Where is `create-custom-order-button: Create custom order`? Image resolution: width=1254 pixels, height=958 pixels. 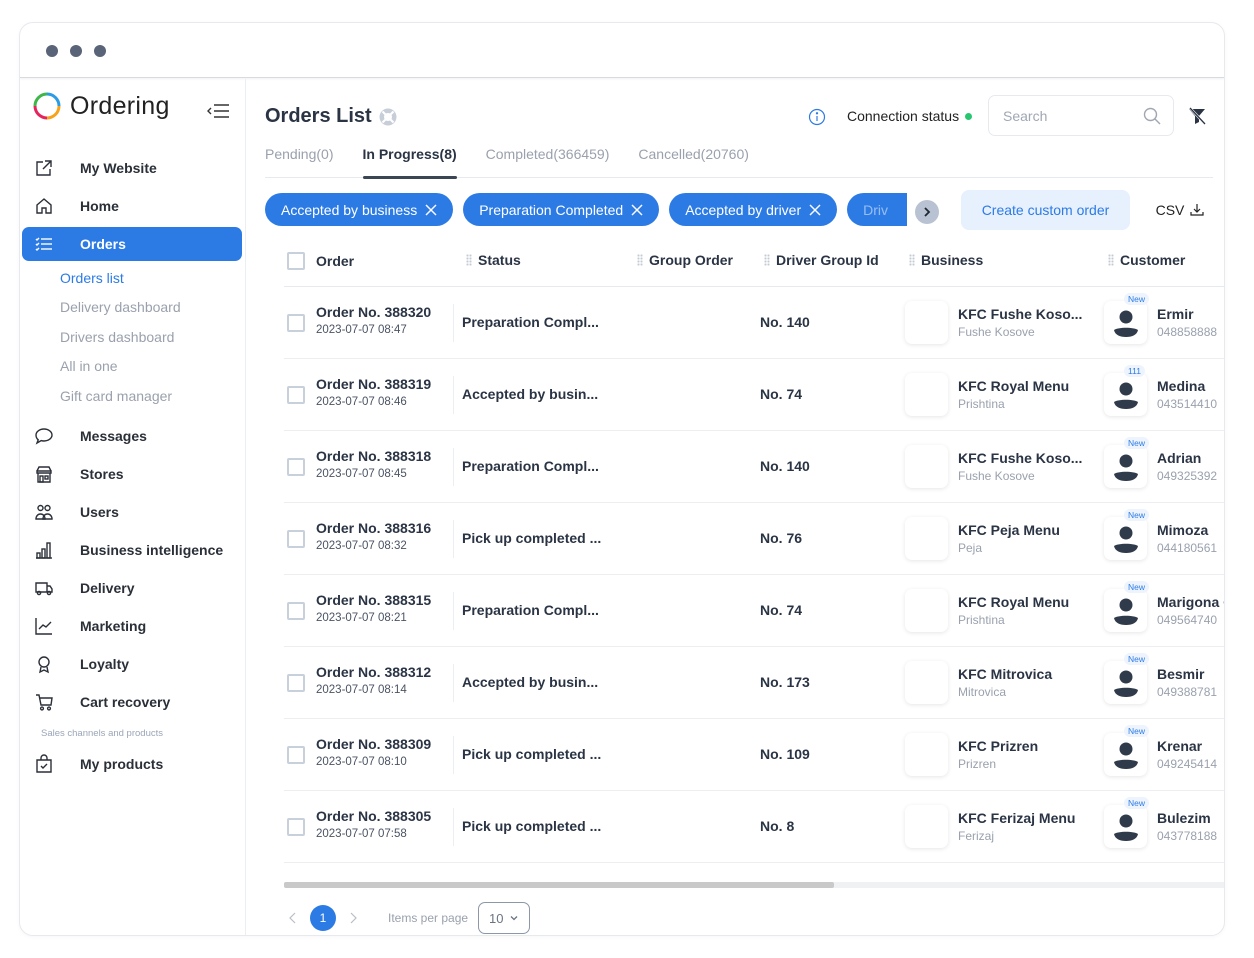
create-custom-order-button: Create custom order is located at coordinates (1045, 210).